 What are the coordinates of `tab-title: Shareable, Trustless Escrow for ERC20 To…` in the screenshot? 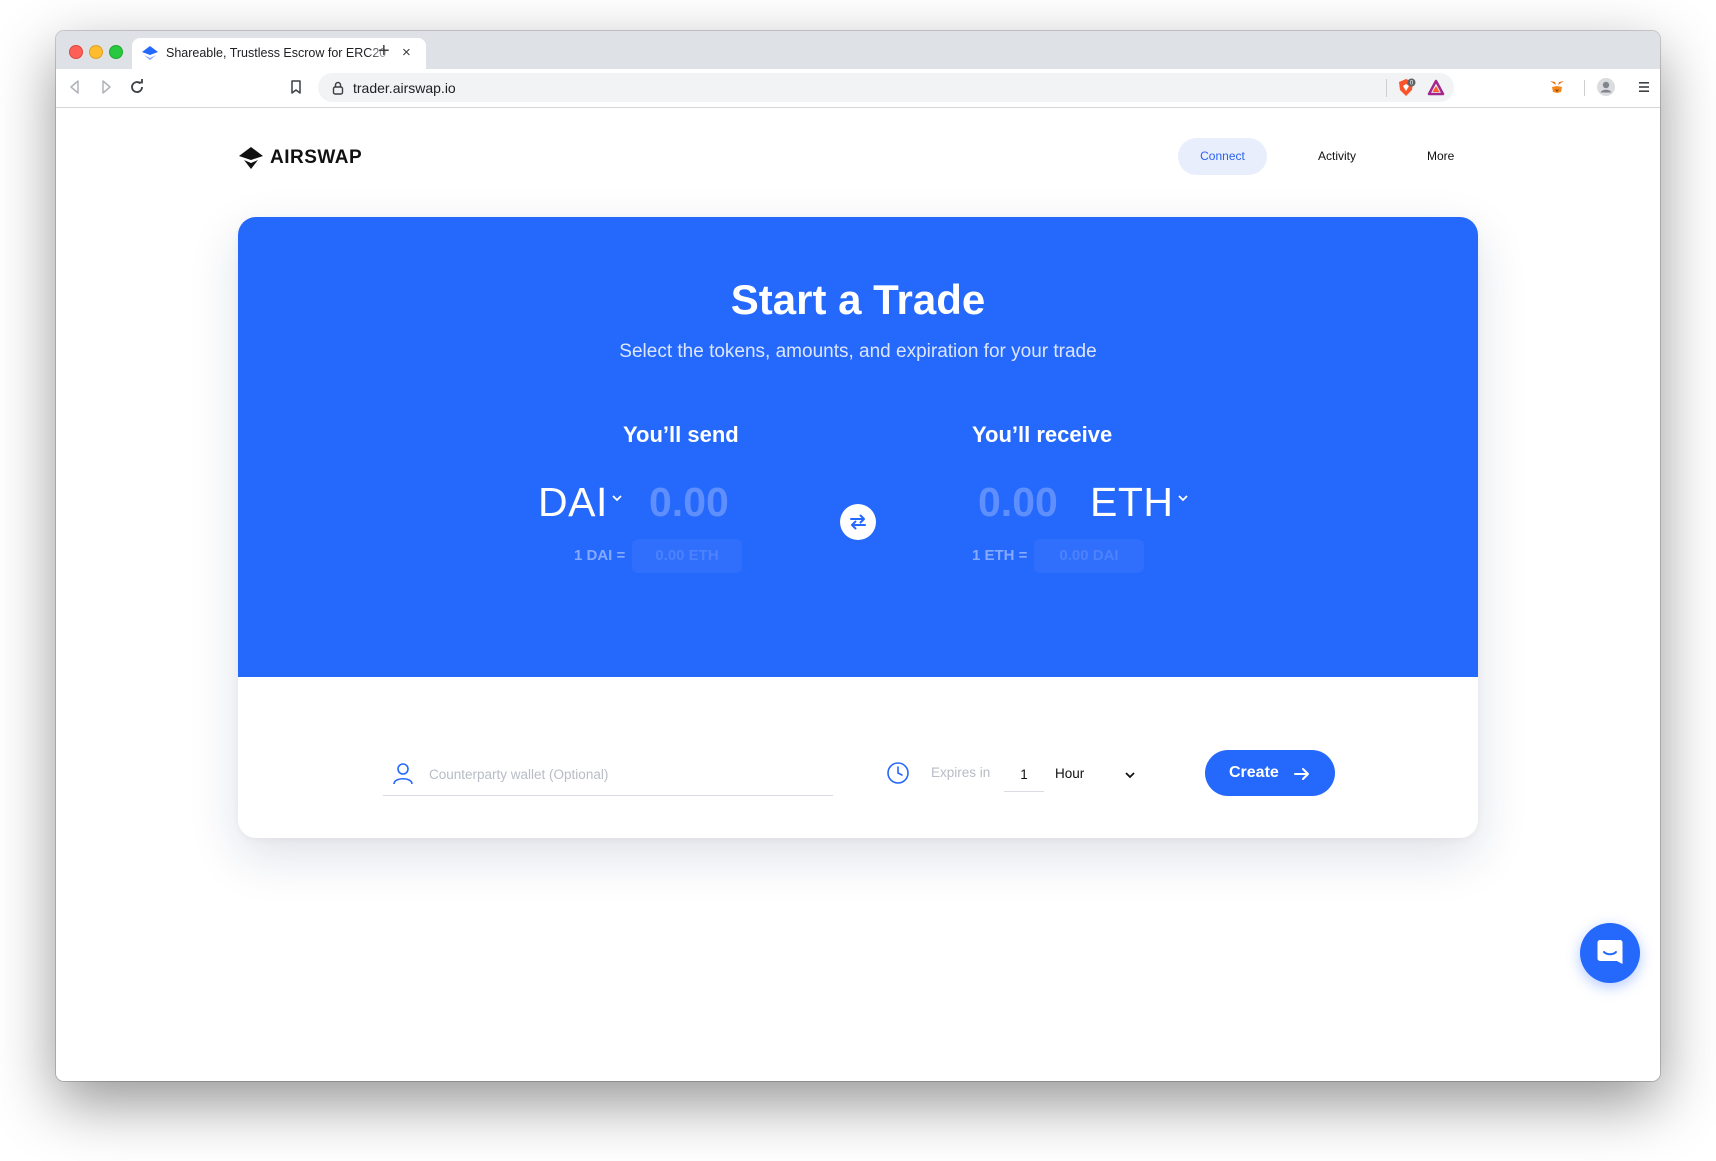 It's located at (276, 53).